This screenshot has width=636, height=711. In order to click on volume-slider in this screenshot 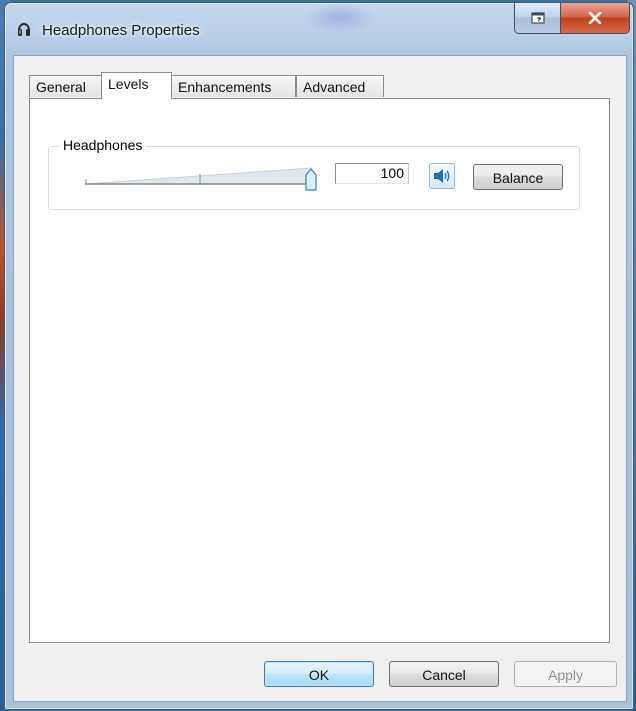, I will do `click(204, 178)`.